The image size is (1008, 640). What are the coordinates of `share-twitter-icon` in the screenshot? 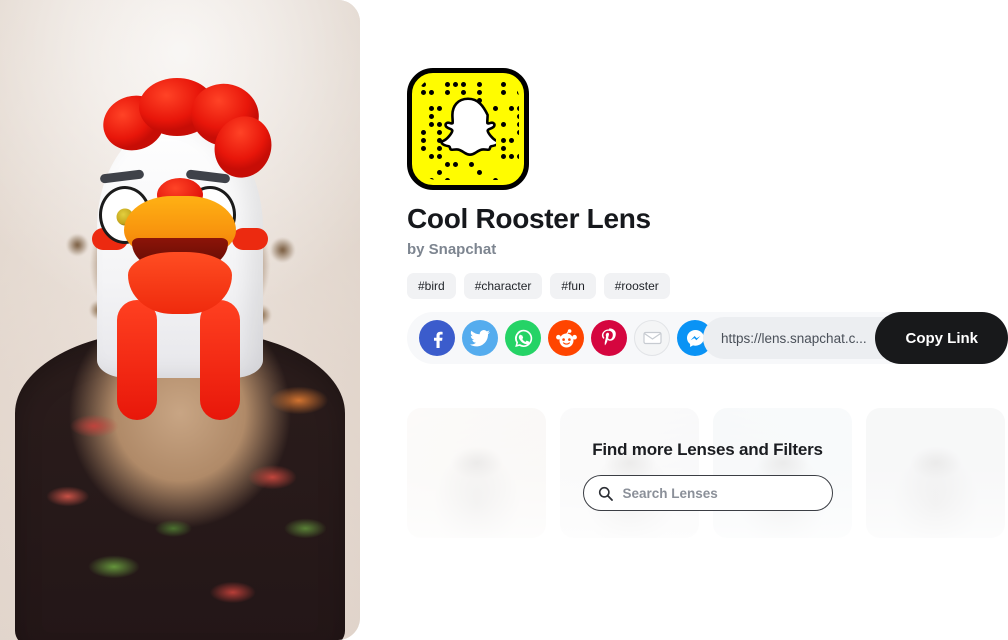 It's located at (480, 338).